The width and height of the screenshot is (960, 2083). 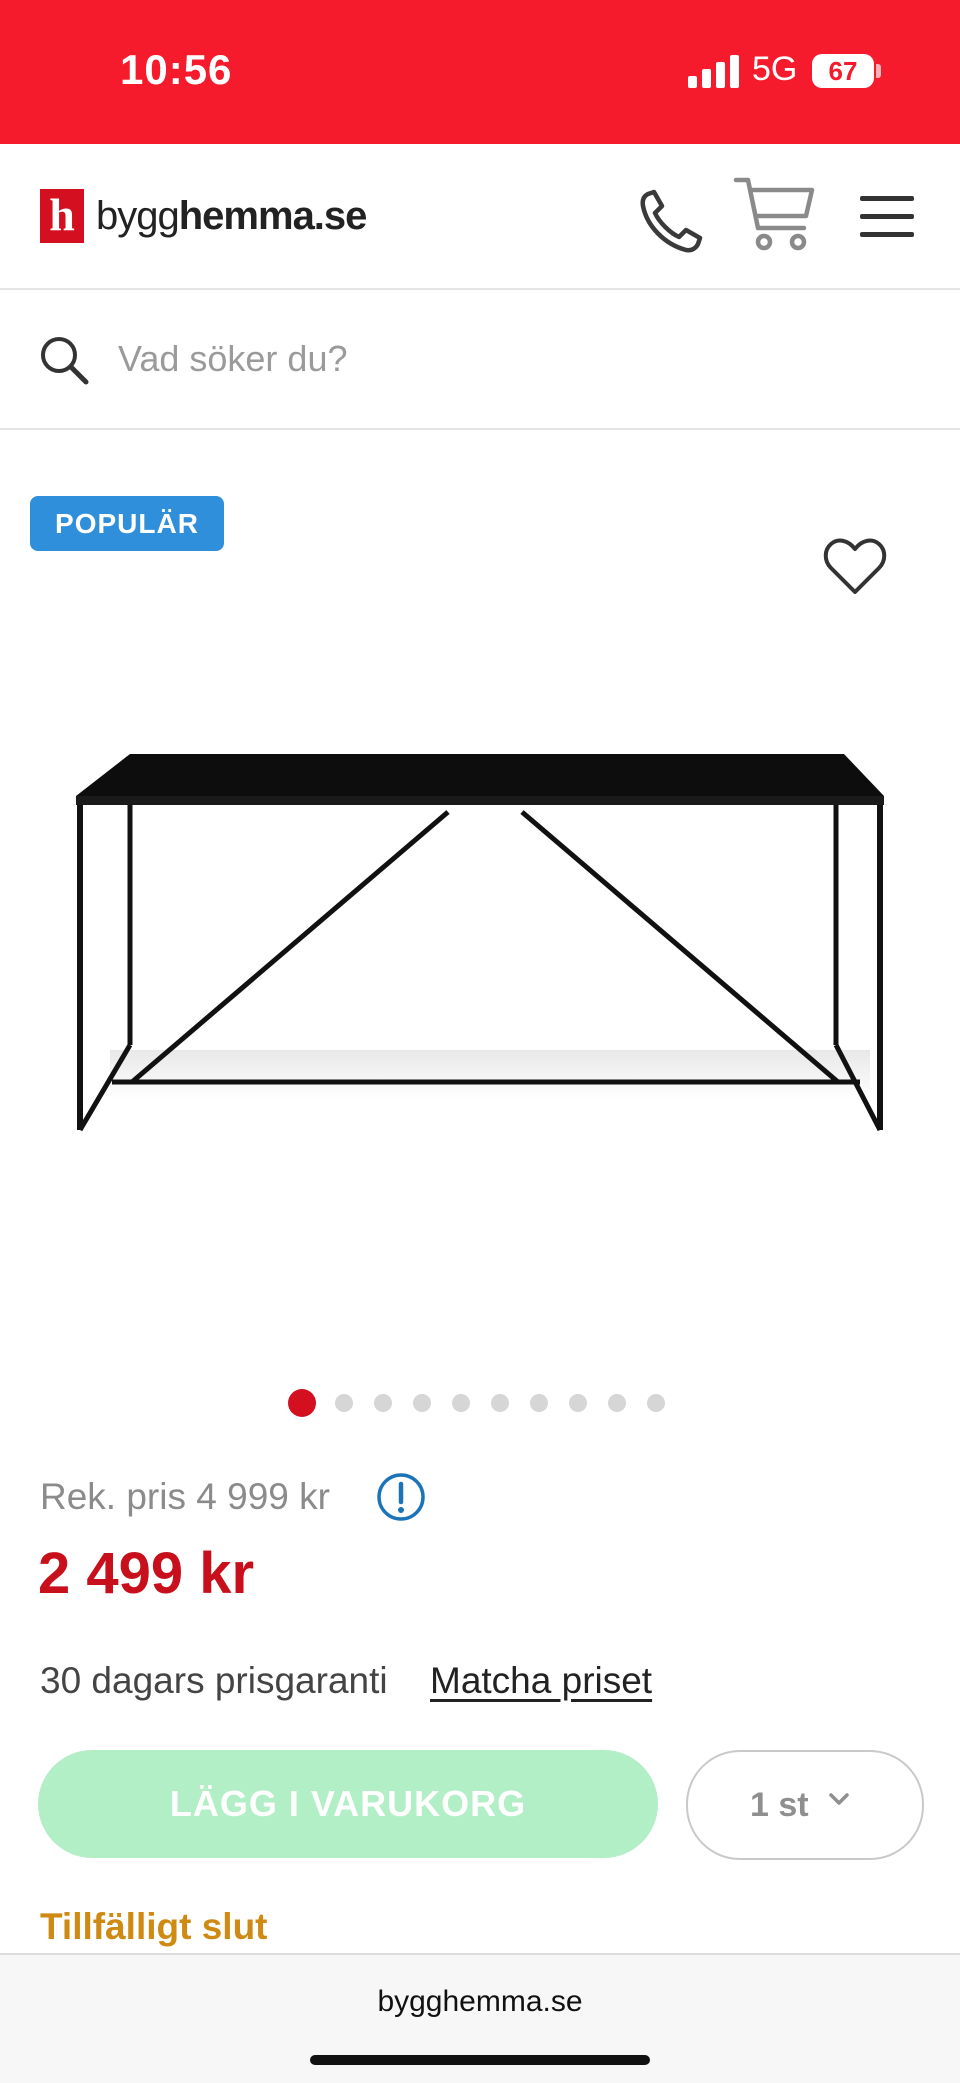 I want to click on logo-text: bygghemma.se, so click(x=232, y=216).